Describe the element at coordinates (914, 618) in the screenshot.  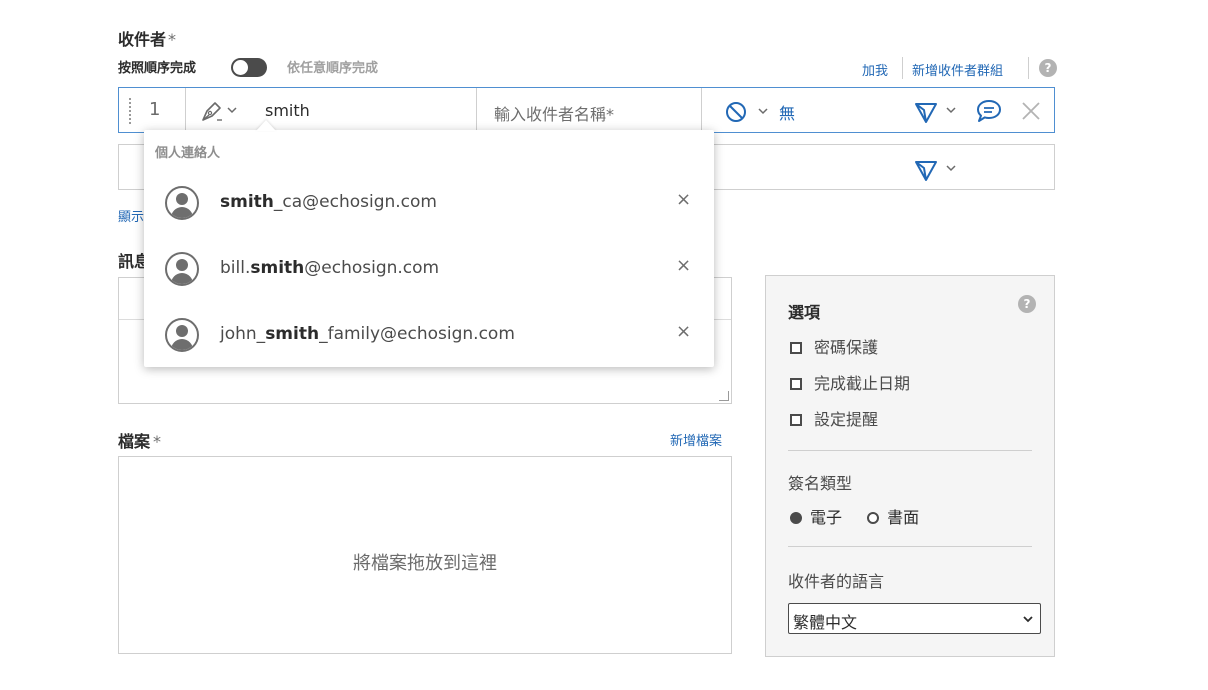
I see `language-select: 繁體中文` at that location.